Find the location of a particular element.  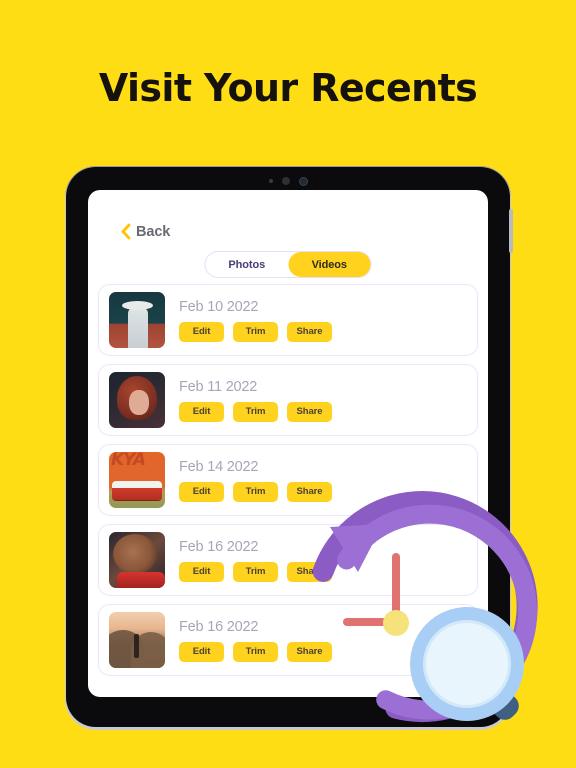

row-date: Feb 14 2022 is located at coordinates (219, 466).